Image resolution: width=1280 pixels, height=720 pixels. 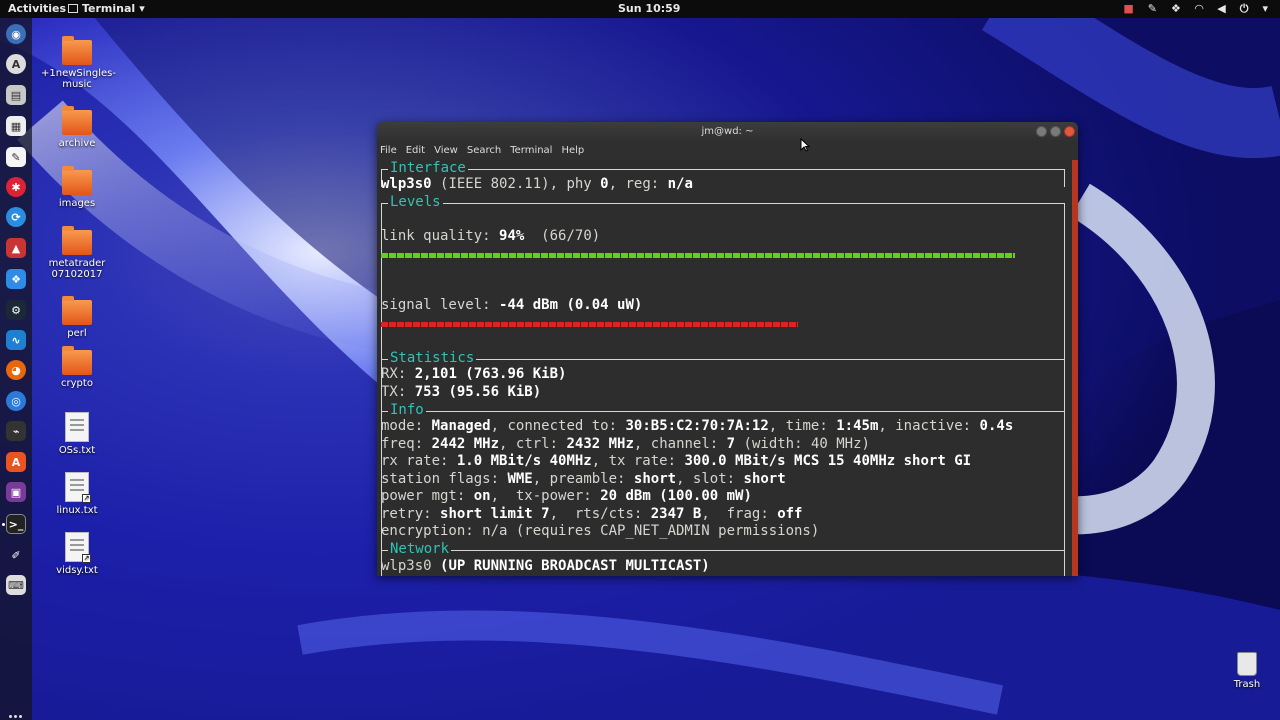 I want to click on pane-title: Interface, so click(x=428, y=168).